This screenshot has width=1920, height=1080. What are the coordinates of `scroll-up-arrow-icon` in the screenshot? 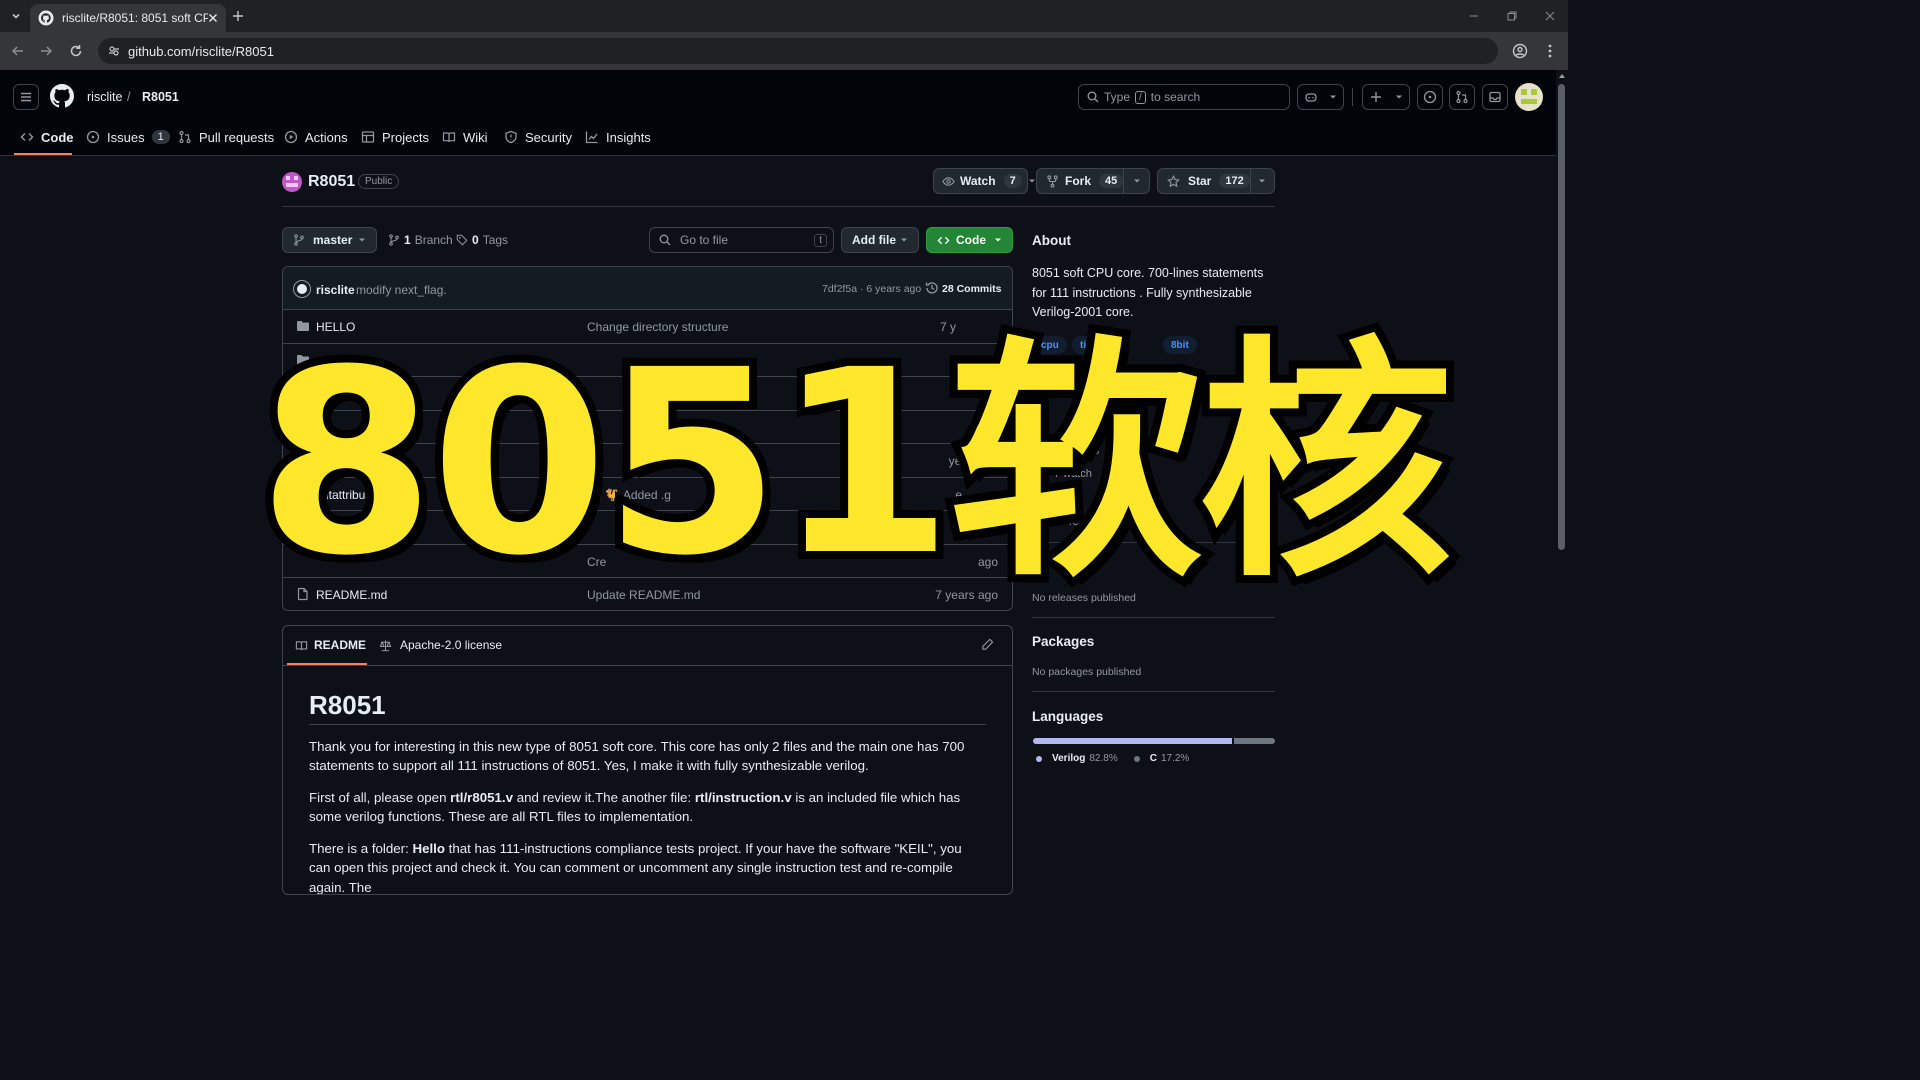 It's located at (1562, 76).